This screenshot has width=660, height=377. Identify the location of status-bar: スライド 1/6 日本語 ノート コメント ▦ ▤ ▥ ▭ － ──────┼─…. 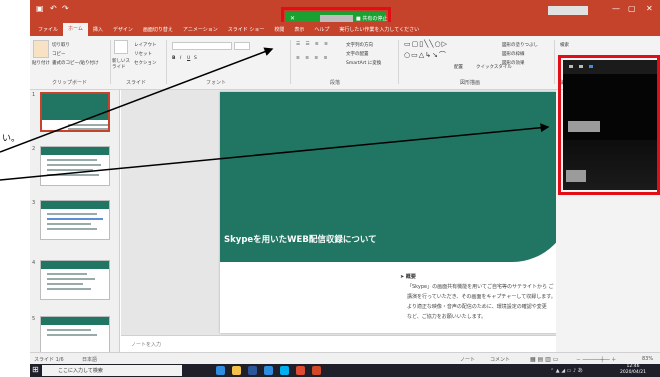
(345, 358).